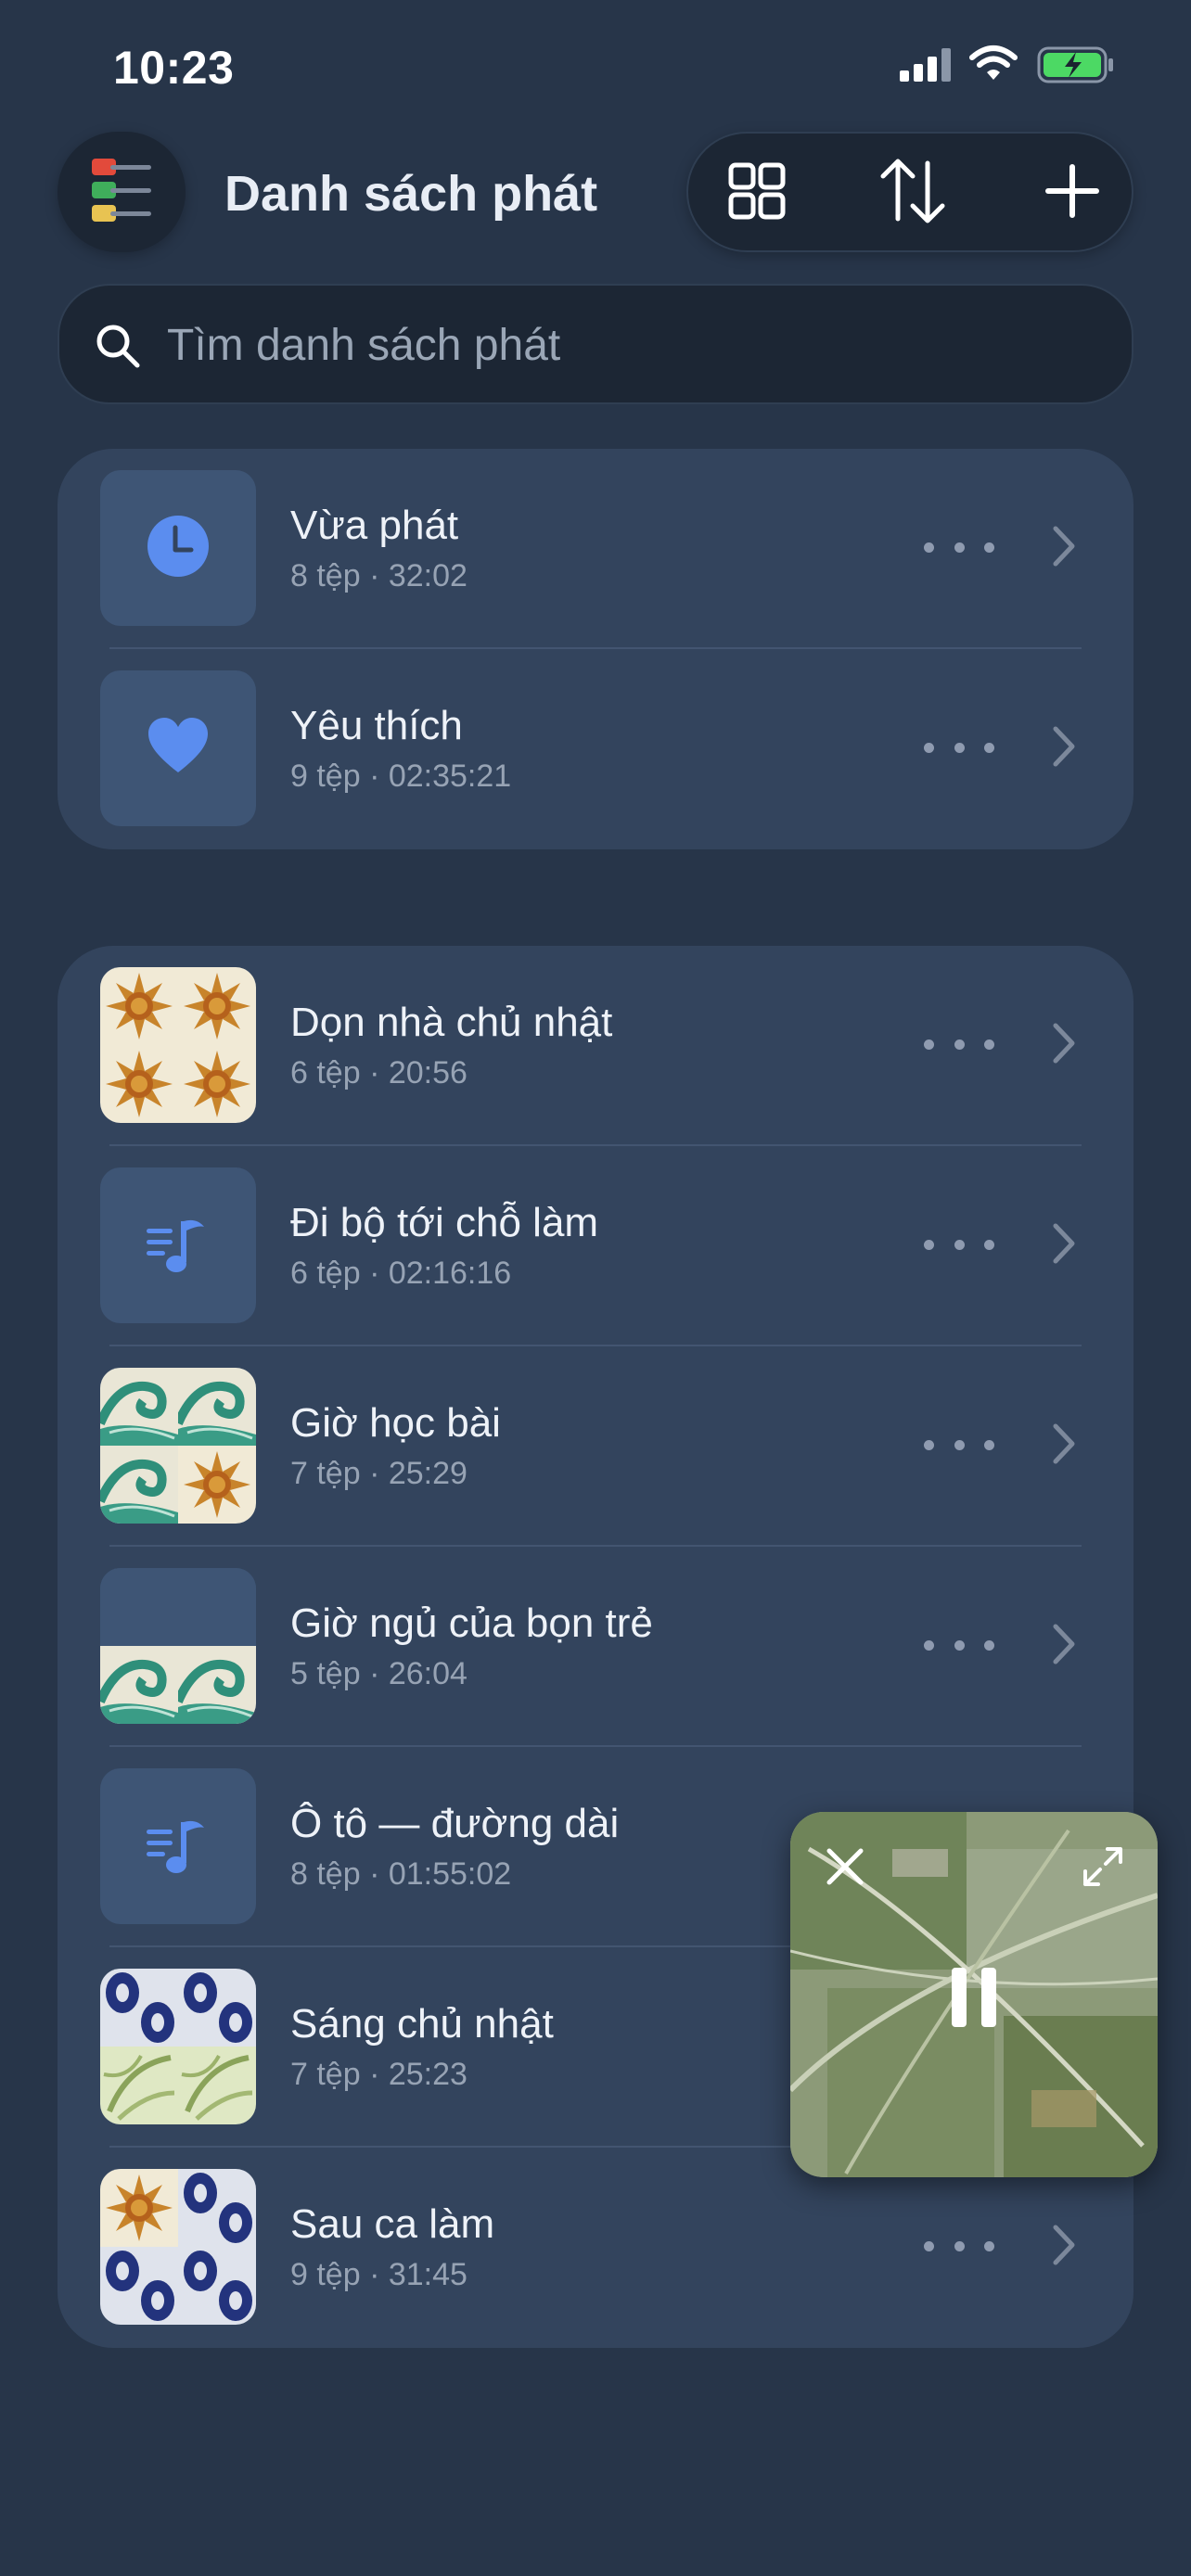  I want to click on playlist-meta: 6 tệp · 02:16:16, so click(401, 1273).